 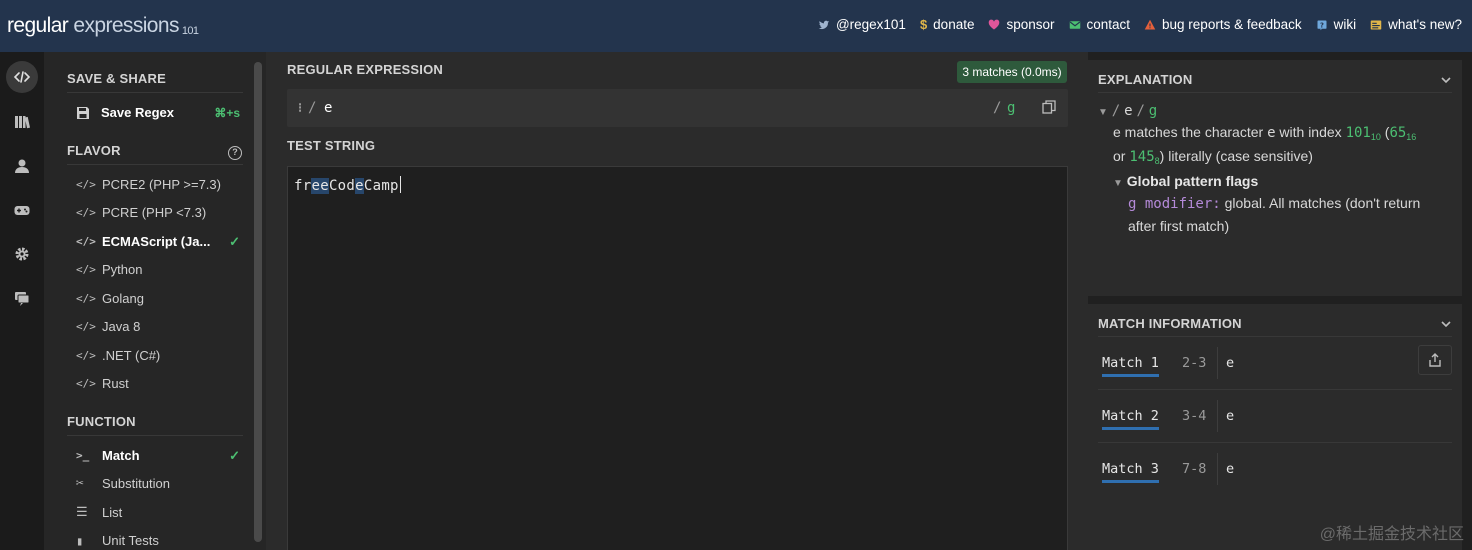 I want to click on rail-chat, so click(x=22, y=298).